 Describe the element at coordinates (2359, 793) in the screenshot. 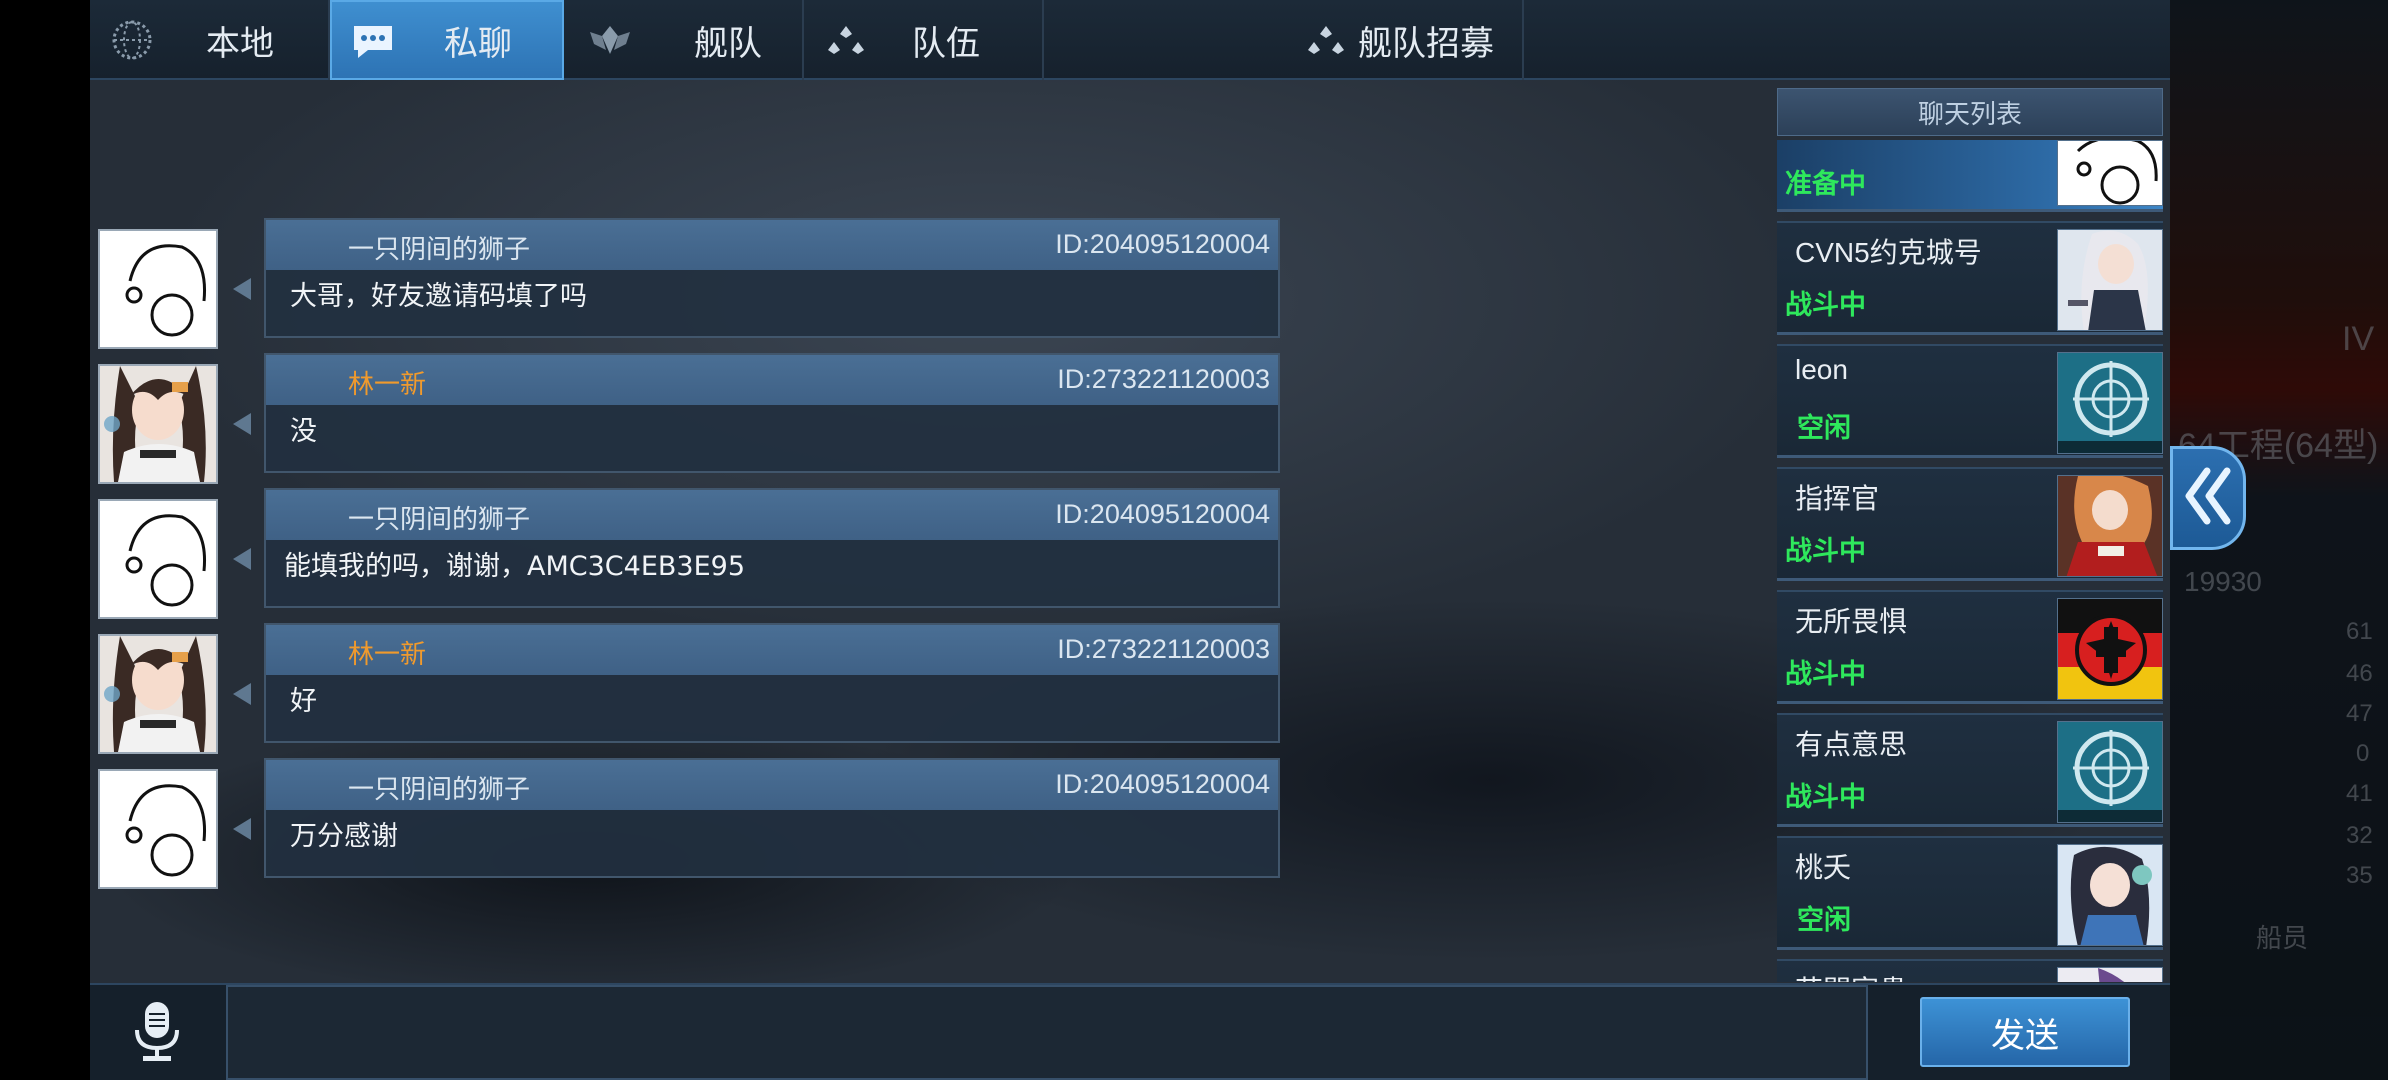

I see `side-value: 41` at that location.